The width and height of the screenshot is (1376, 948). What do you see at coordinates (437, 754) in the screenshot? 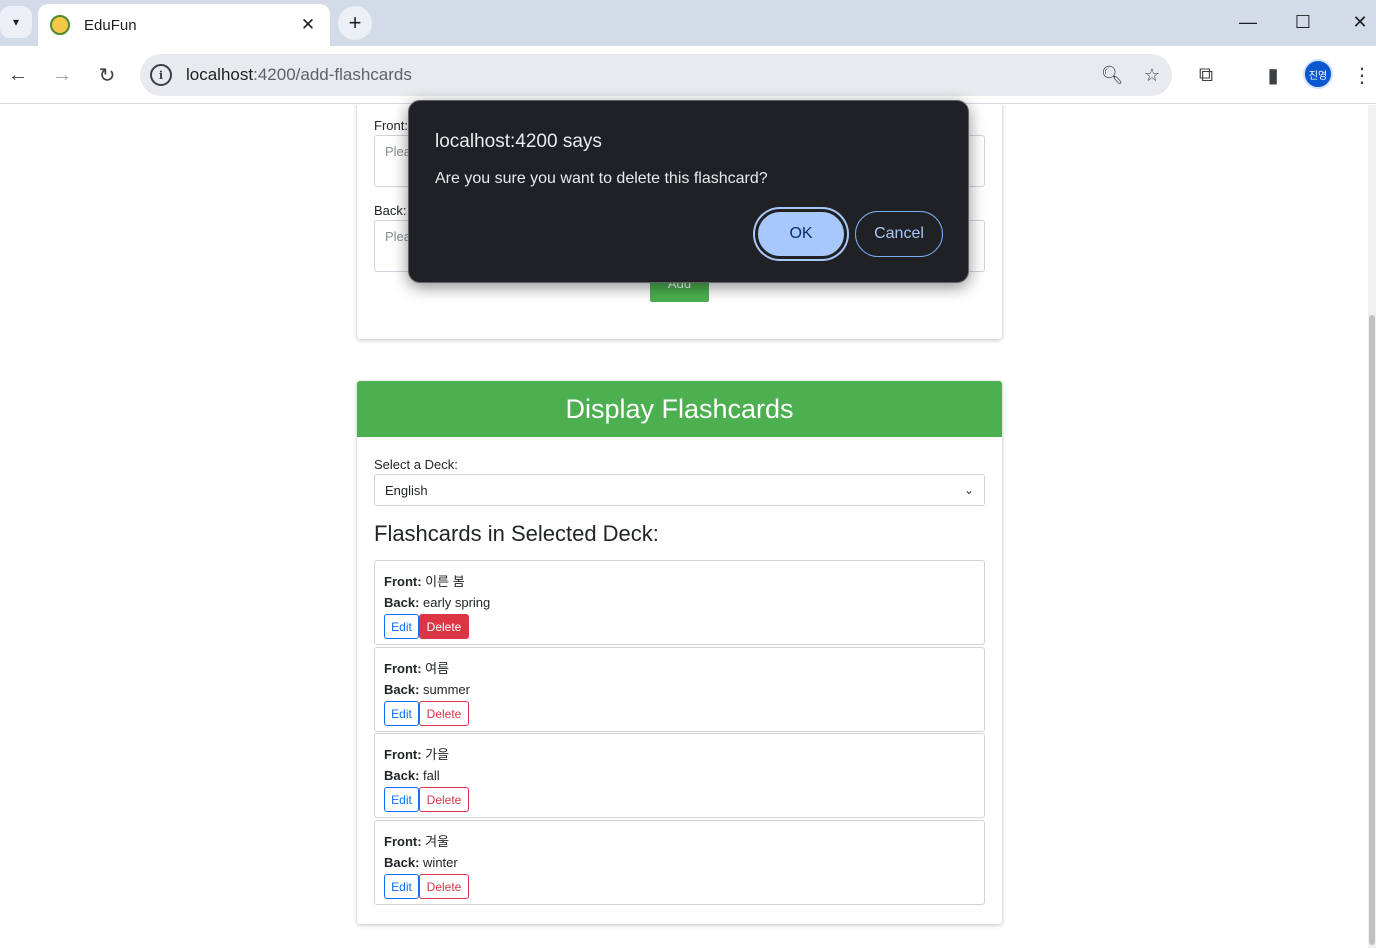
I see `front-value: 가을` at bounding box center [437, 754].